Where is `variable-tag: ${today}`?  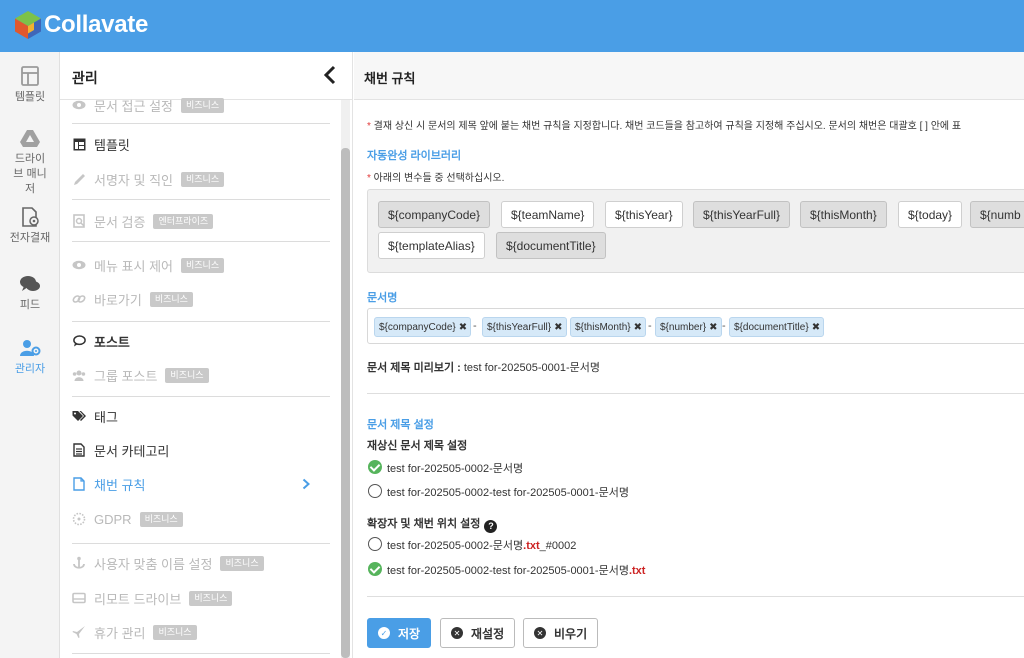
variable-tag: ${today} is located at coordinates (930, 214).